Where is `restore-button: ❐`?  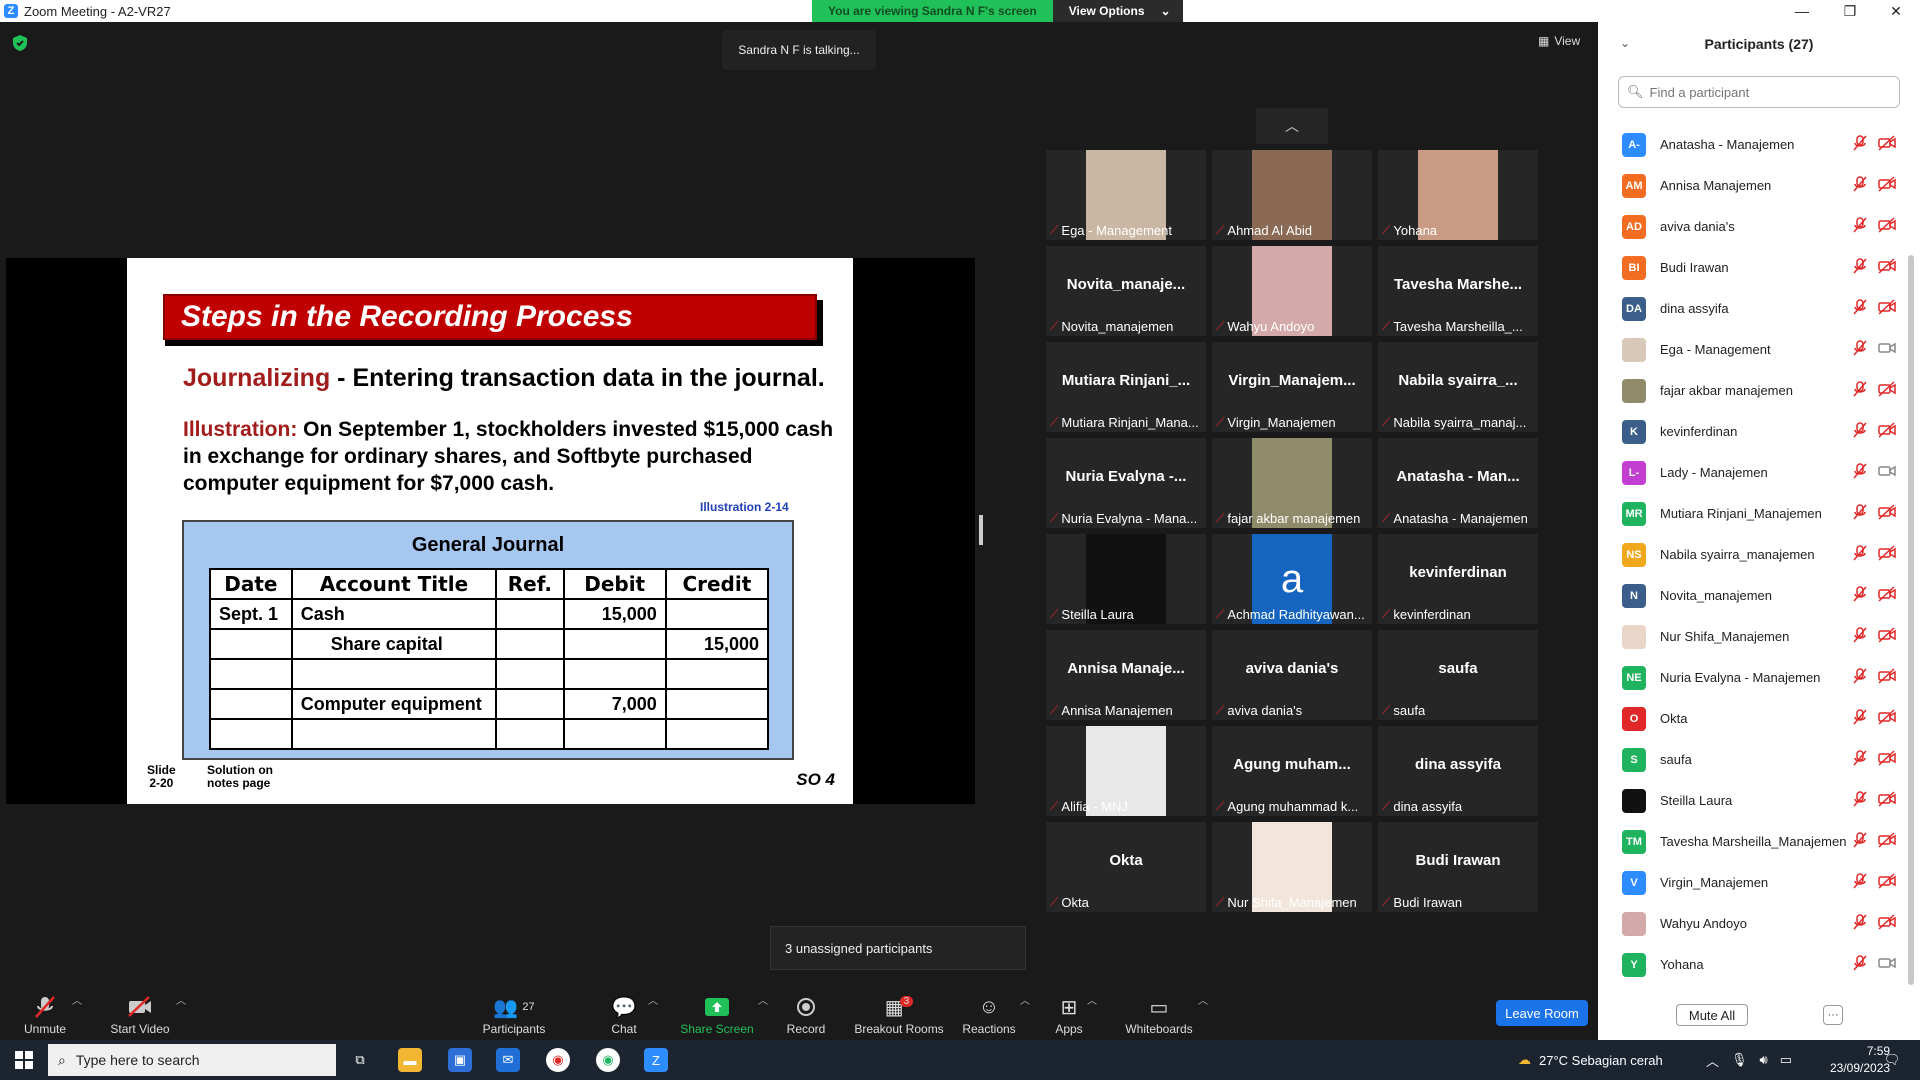
restore-button: ❐ is located at coordinates (1850, 11).